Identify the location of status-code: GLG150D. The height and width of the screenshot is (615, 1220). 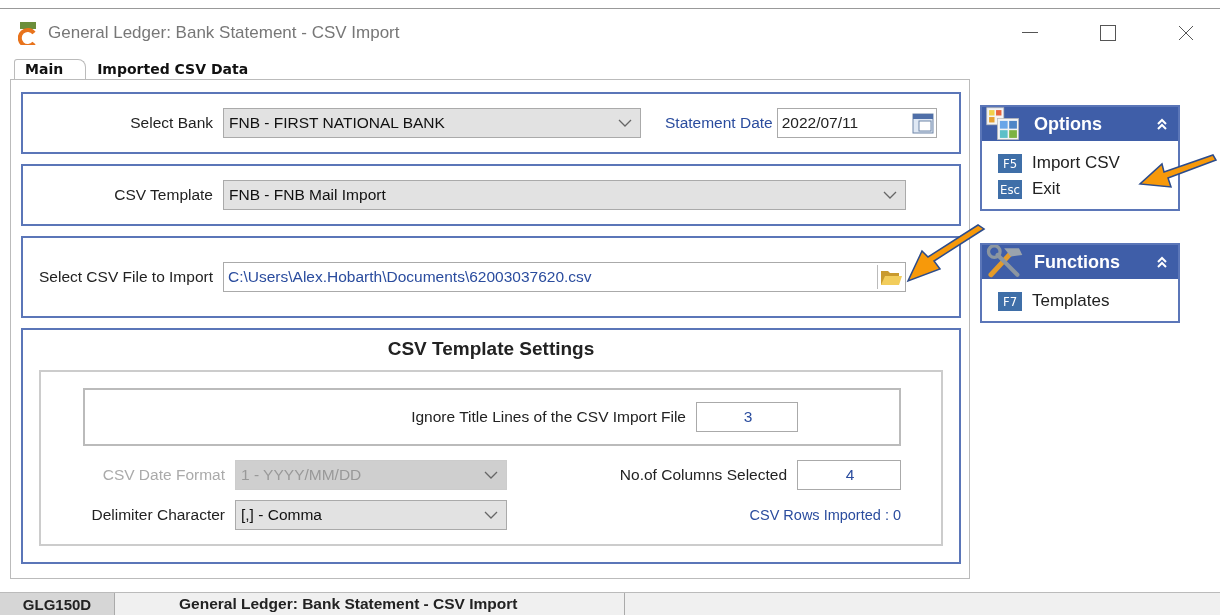
(57, 604).